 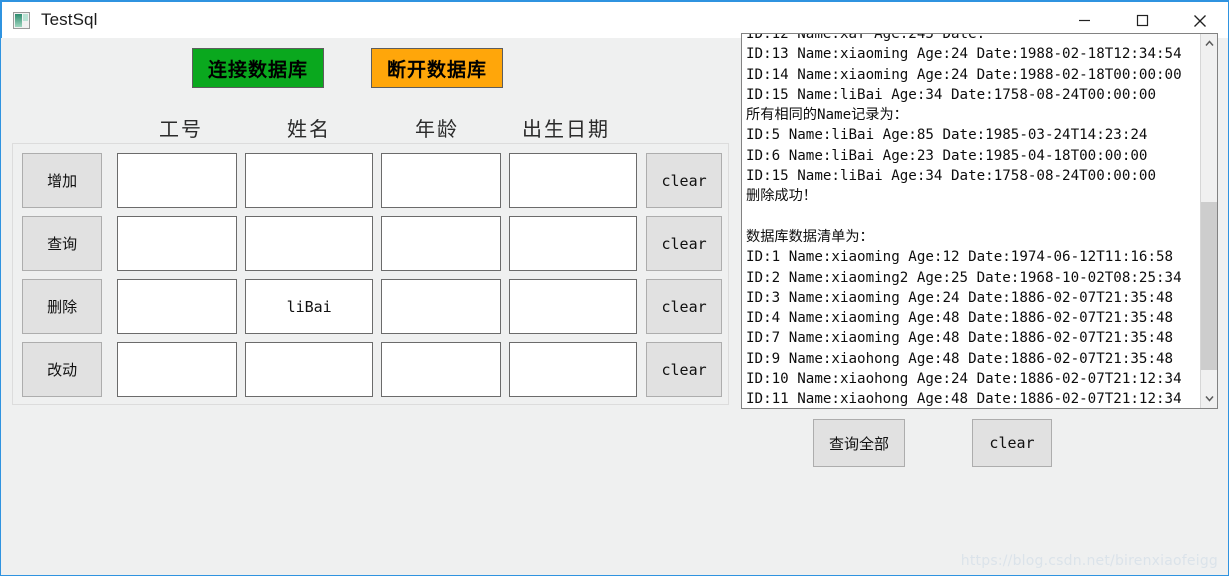 I want to click on clear-log-button: clear, so click(x=1012, y=443).